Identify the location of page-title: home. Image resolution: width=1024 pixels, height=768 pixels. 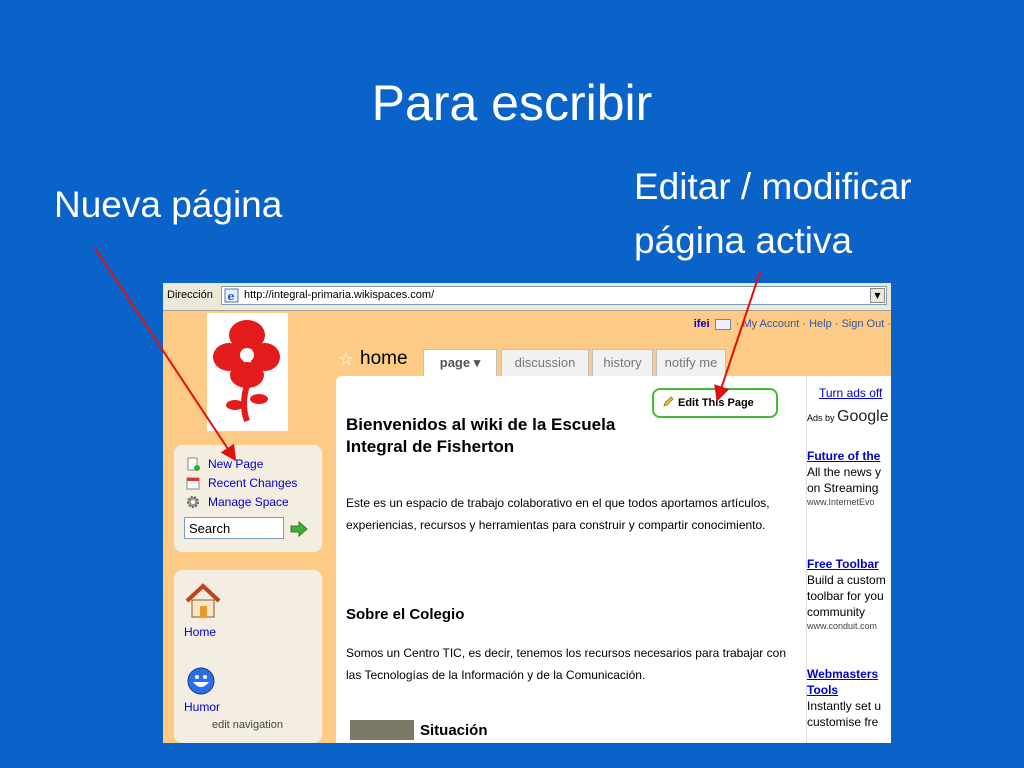
(384, 358).